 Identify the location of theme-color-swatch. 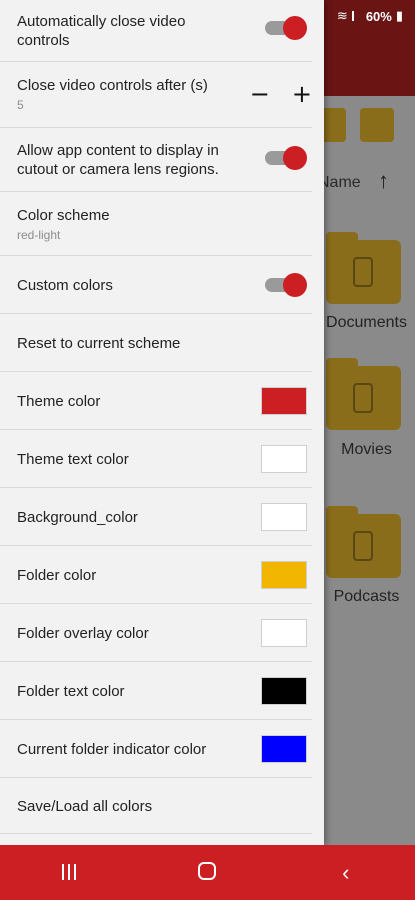
(284, 401).